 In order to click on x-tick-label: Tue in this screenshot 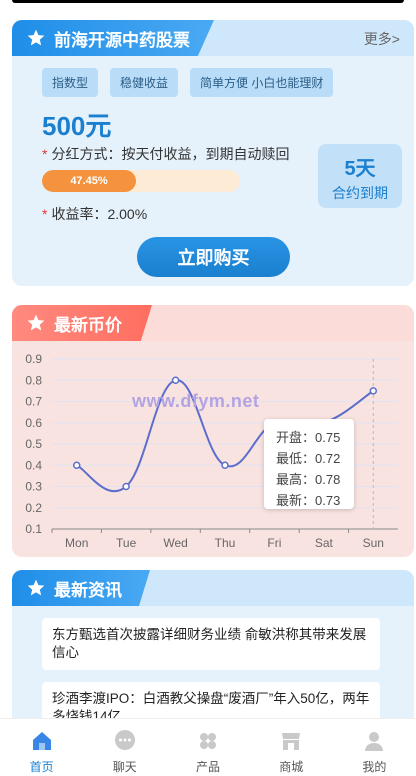, I will do `click(126, 543)`.